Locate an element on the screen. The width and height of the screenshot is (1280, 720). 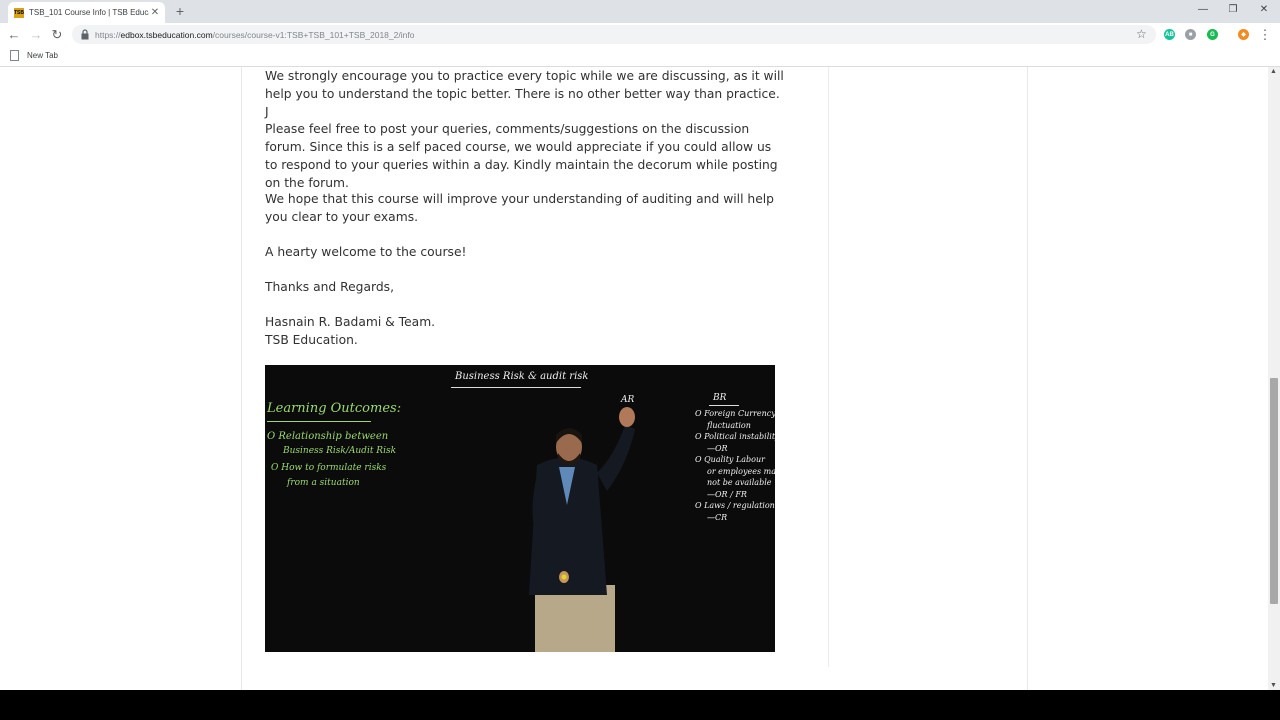
paragraph-welcome: A hearty welcome to the course! is located at coordinates (366, 252).